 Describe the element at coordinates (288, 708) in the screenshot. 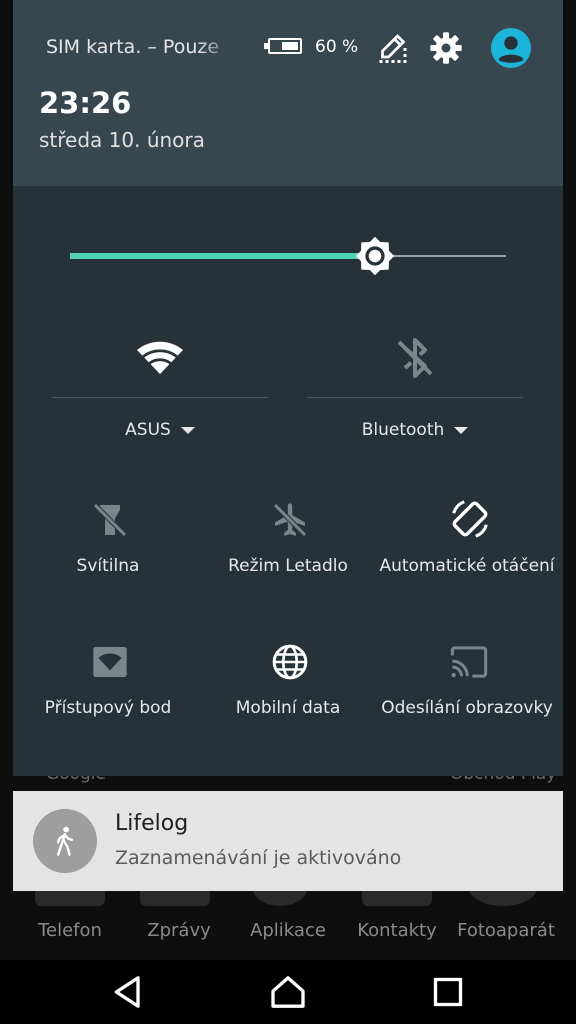

I see `tile-label: Mobilní data` at that location.